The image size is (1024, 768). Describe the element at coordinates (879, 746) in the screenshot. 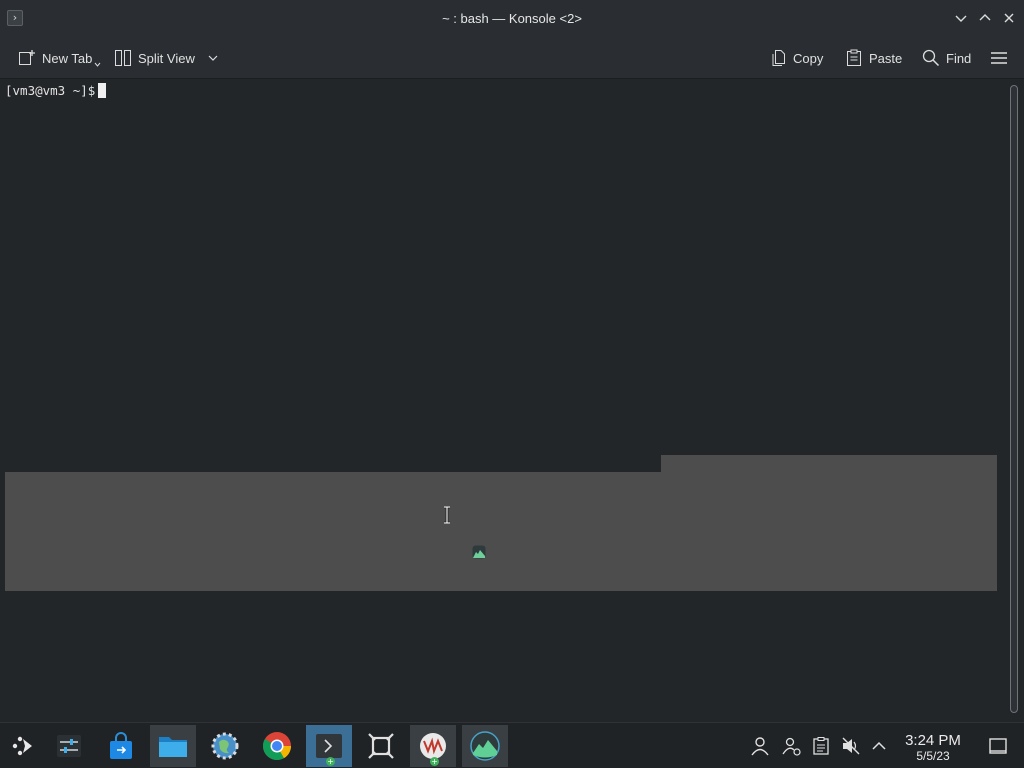

I see `chevron-up-icon` at that location.